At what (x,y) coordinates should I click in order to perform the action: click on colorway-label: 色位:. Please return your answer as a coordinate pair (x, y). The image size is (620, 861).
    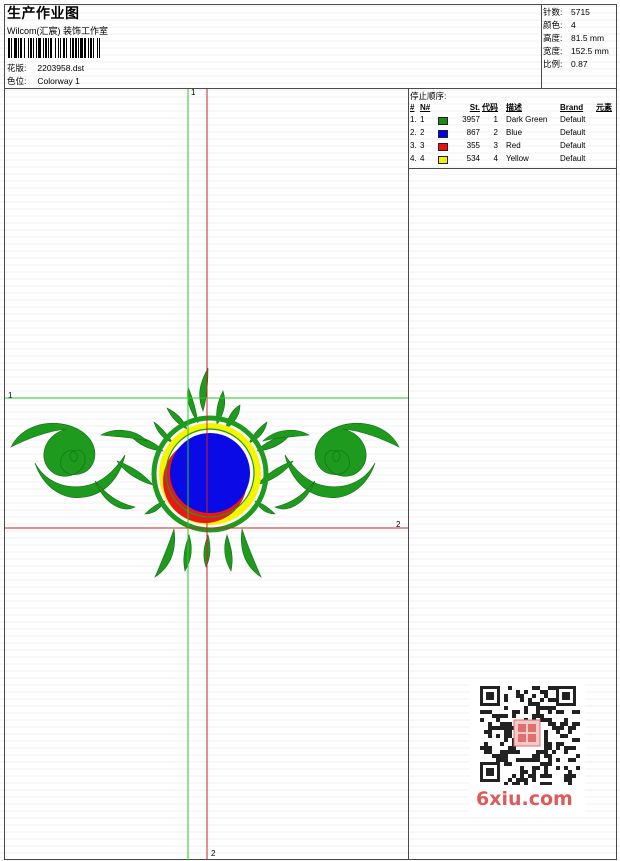
    Looking at the image, I should click on (17, 81).